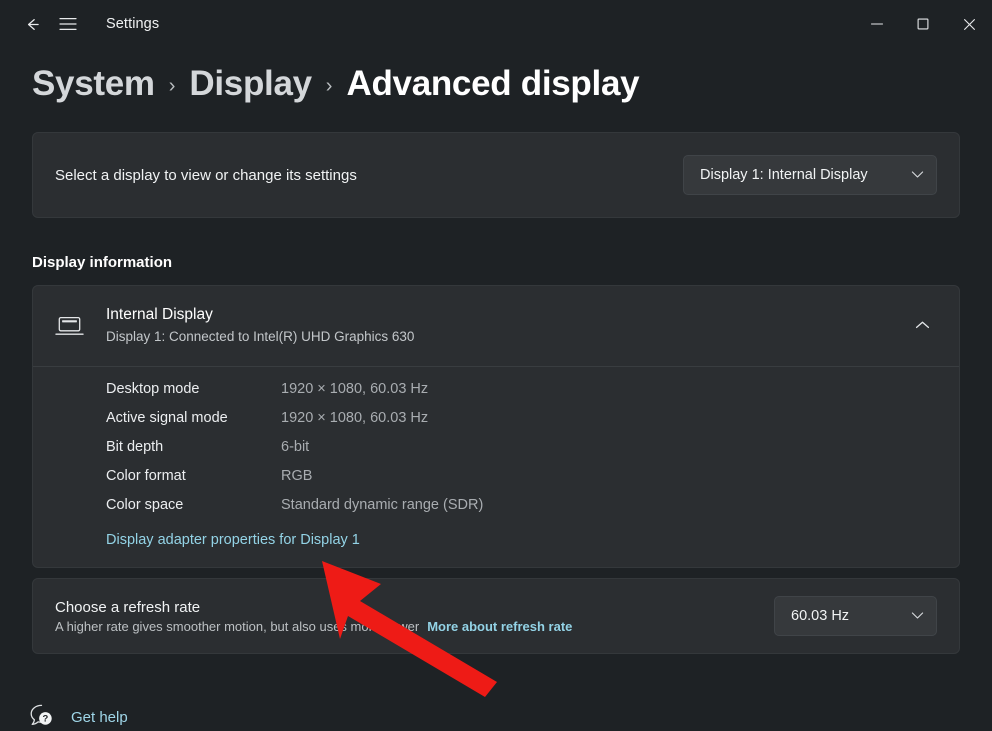 This screenshot has width=992, height=731. Describe the element at coordinates (297, 476) in the screenshot. I see `info-value: RGB` at that location.